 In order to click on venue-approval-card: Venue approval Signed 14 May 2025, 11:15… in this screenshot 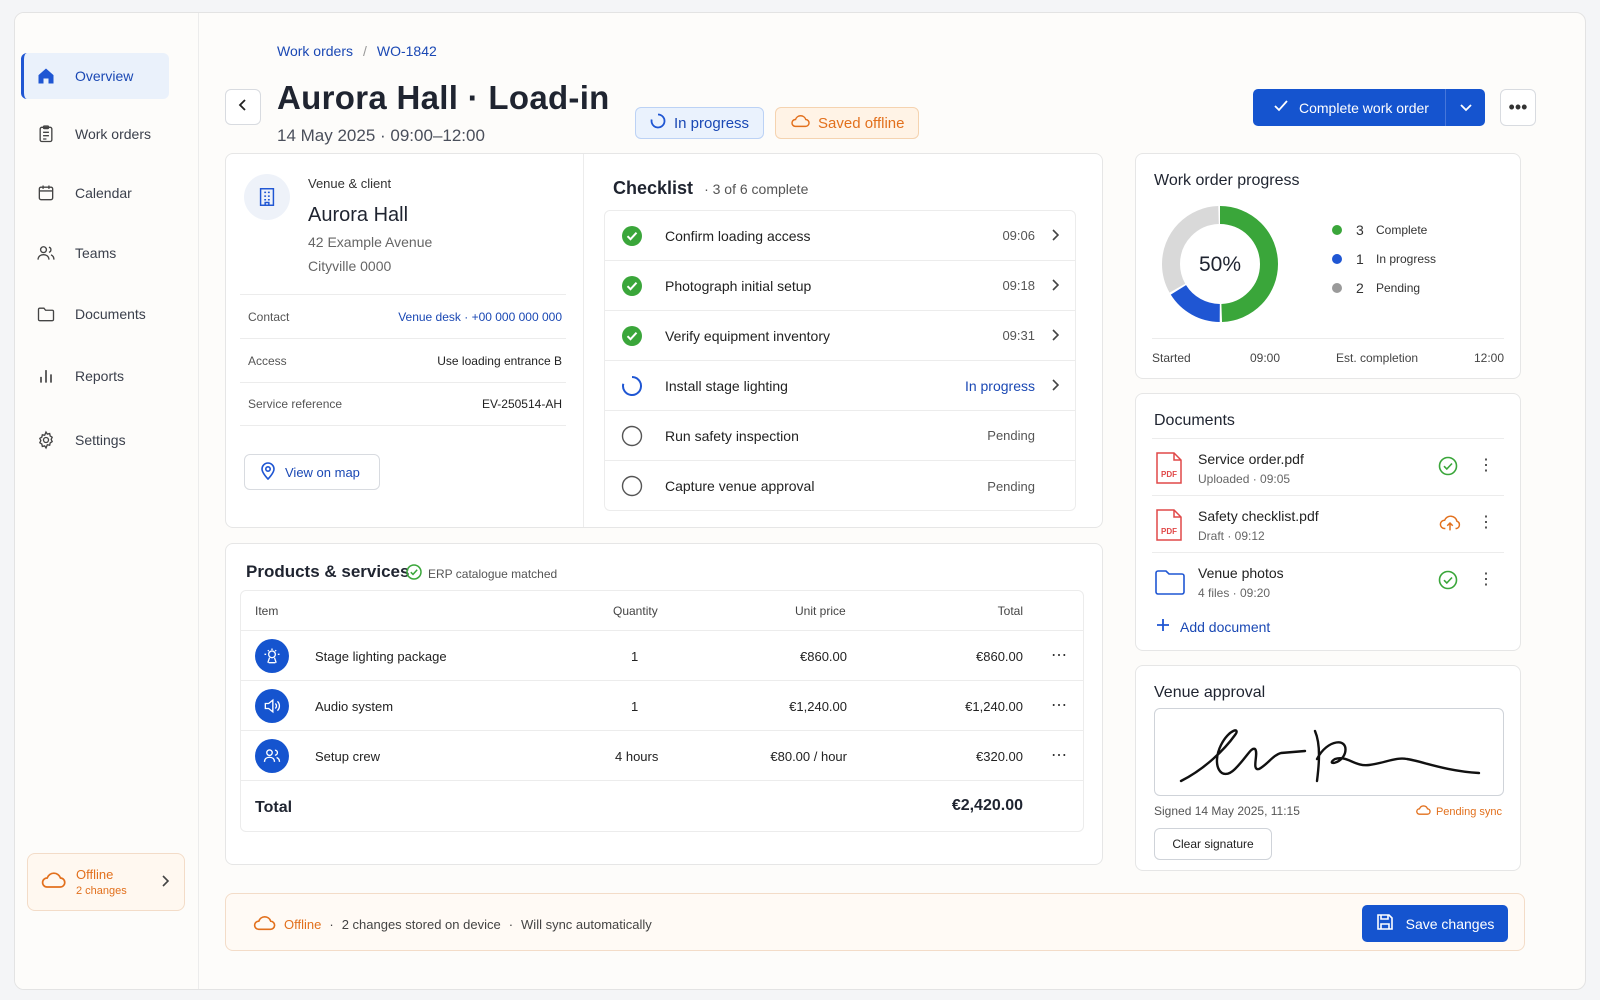, I will do `click(1328, 768)`.